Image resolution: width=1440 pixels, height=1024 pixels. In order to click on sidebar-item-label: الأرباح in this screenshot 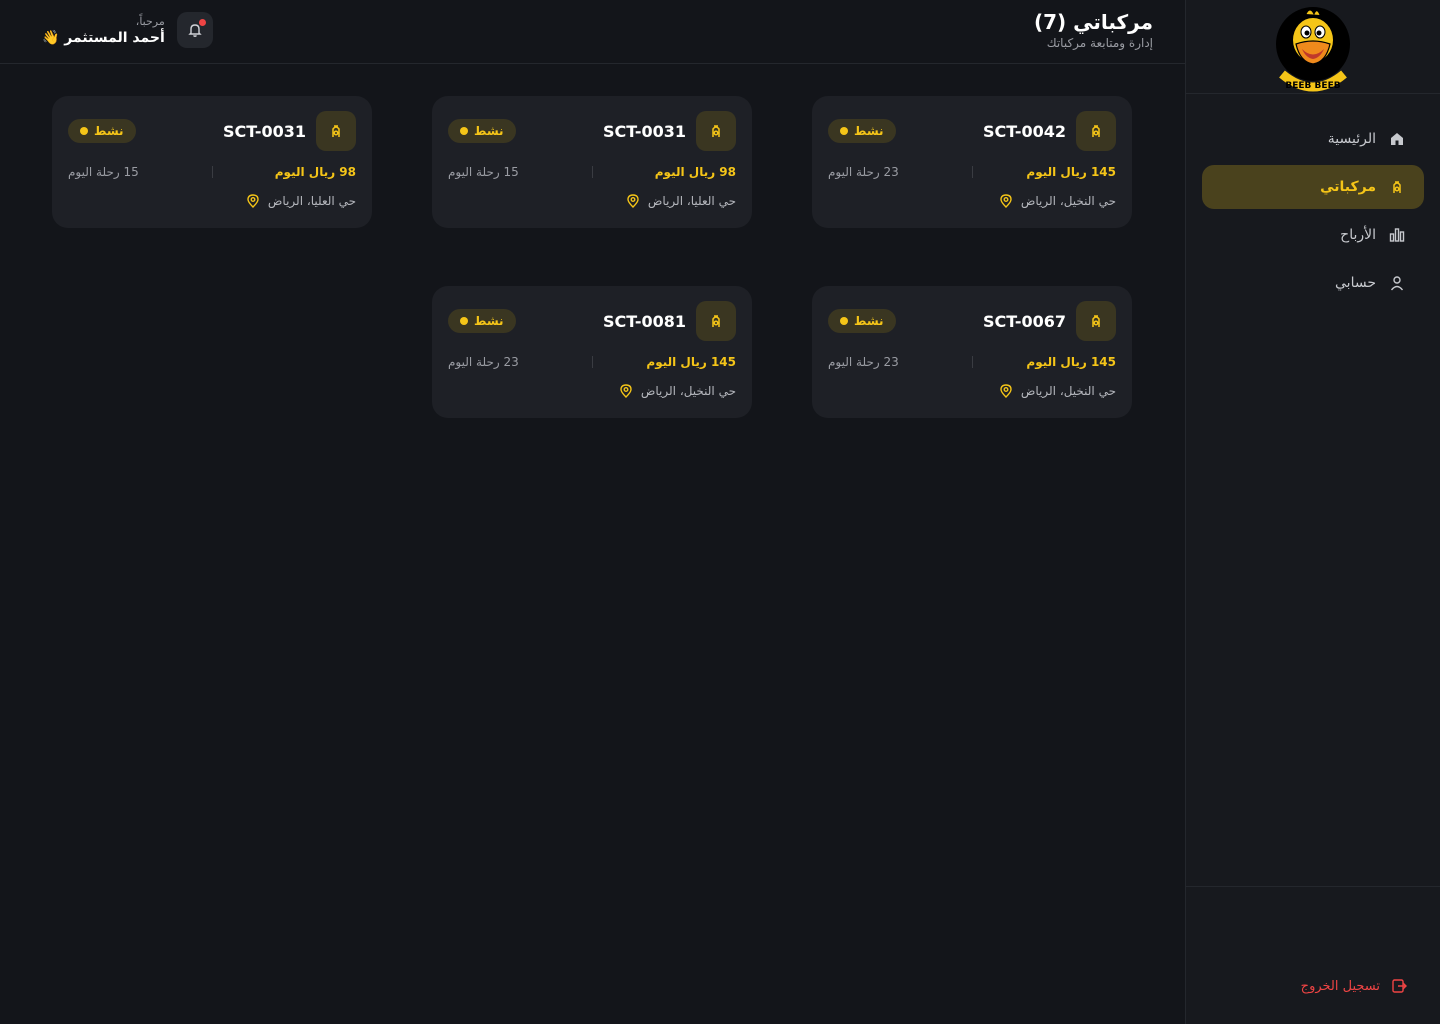, I will do `click(1358, 235)`.